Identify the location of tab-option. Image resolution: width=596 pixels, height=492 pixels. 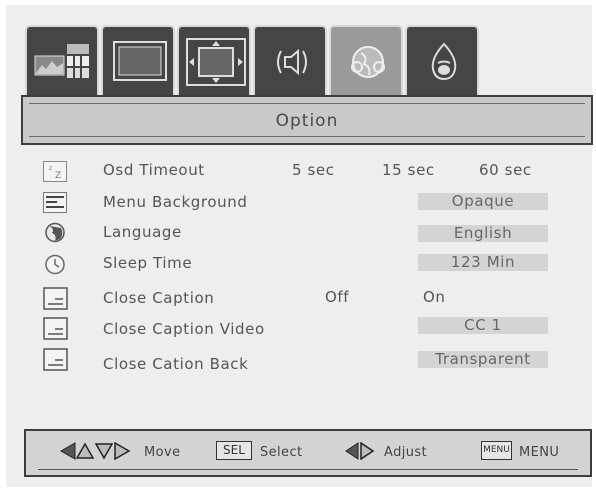
(366, 61).